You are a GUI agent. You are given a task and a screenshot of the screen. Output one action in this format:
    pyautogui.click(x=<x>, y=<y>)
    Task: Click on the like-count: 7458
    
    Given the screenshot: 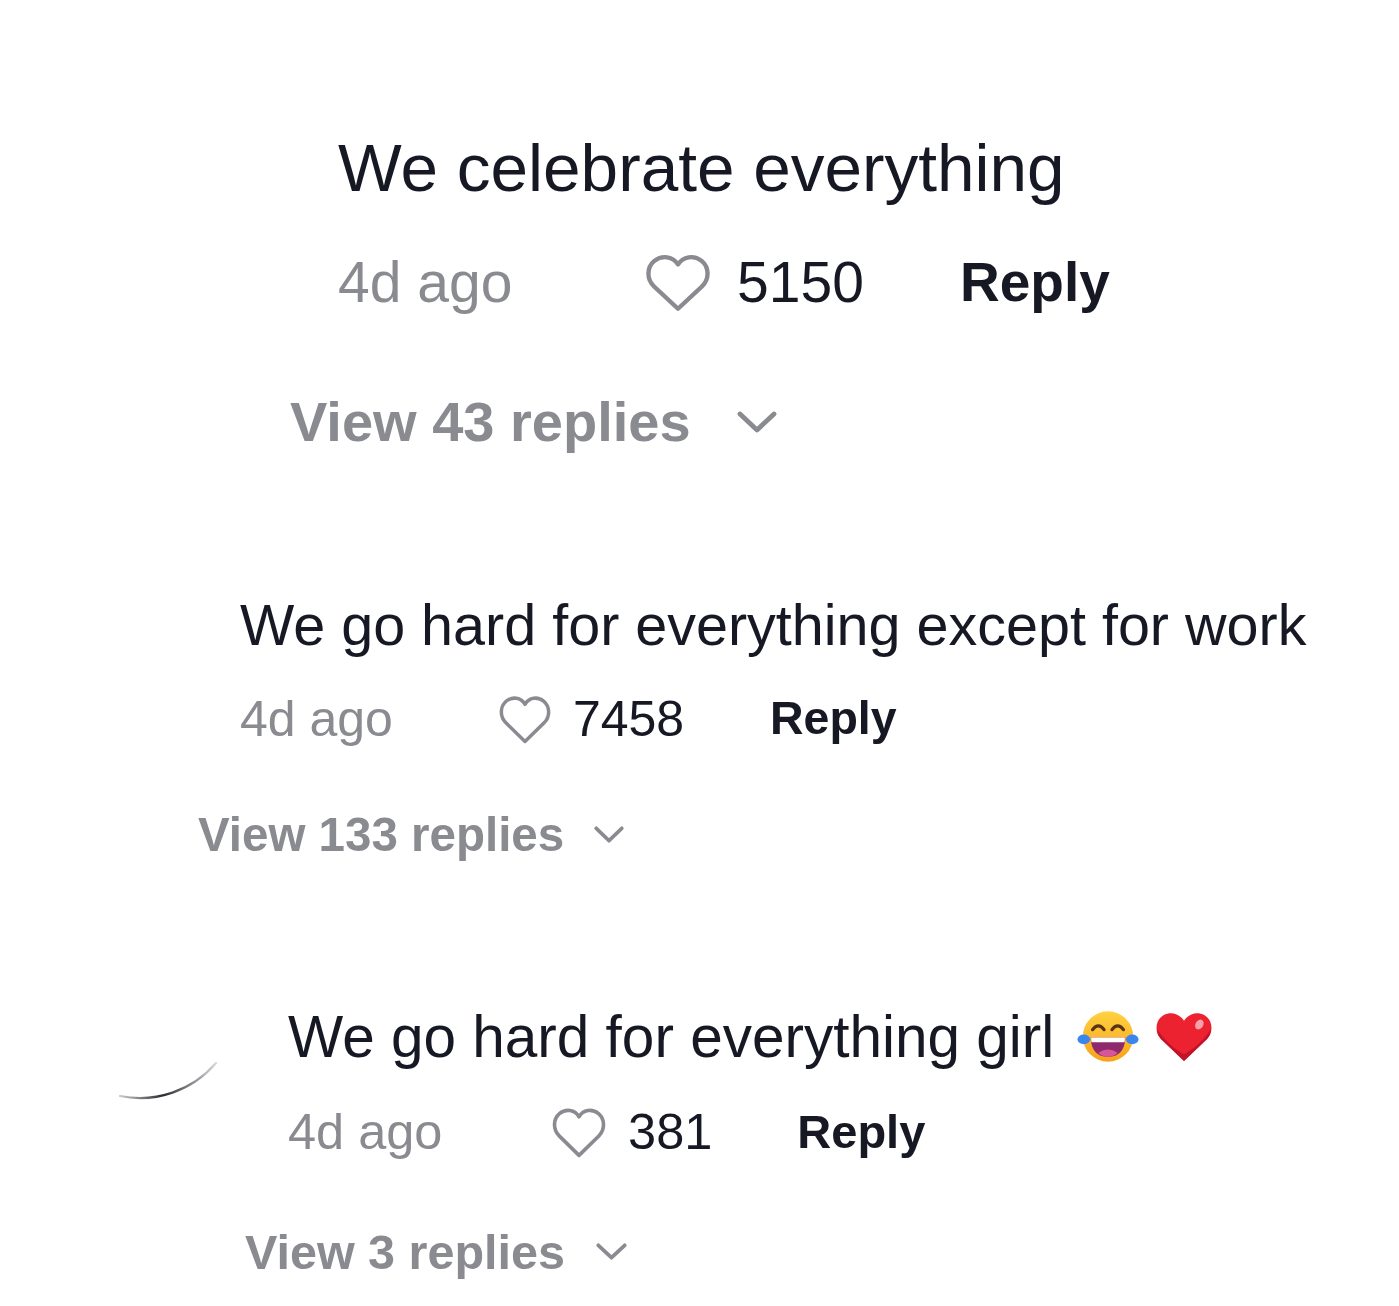 What is the action you would take?
    pyautogui.click(x=628, y=719)
    